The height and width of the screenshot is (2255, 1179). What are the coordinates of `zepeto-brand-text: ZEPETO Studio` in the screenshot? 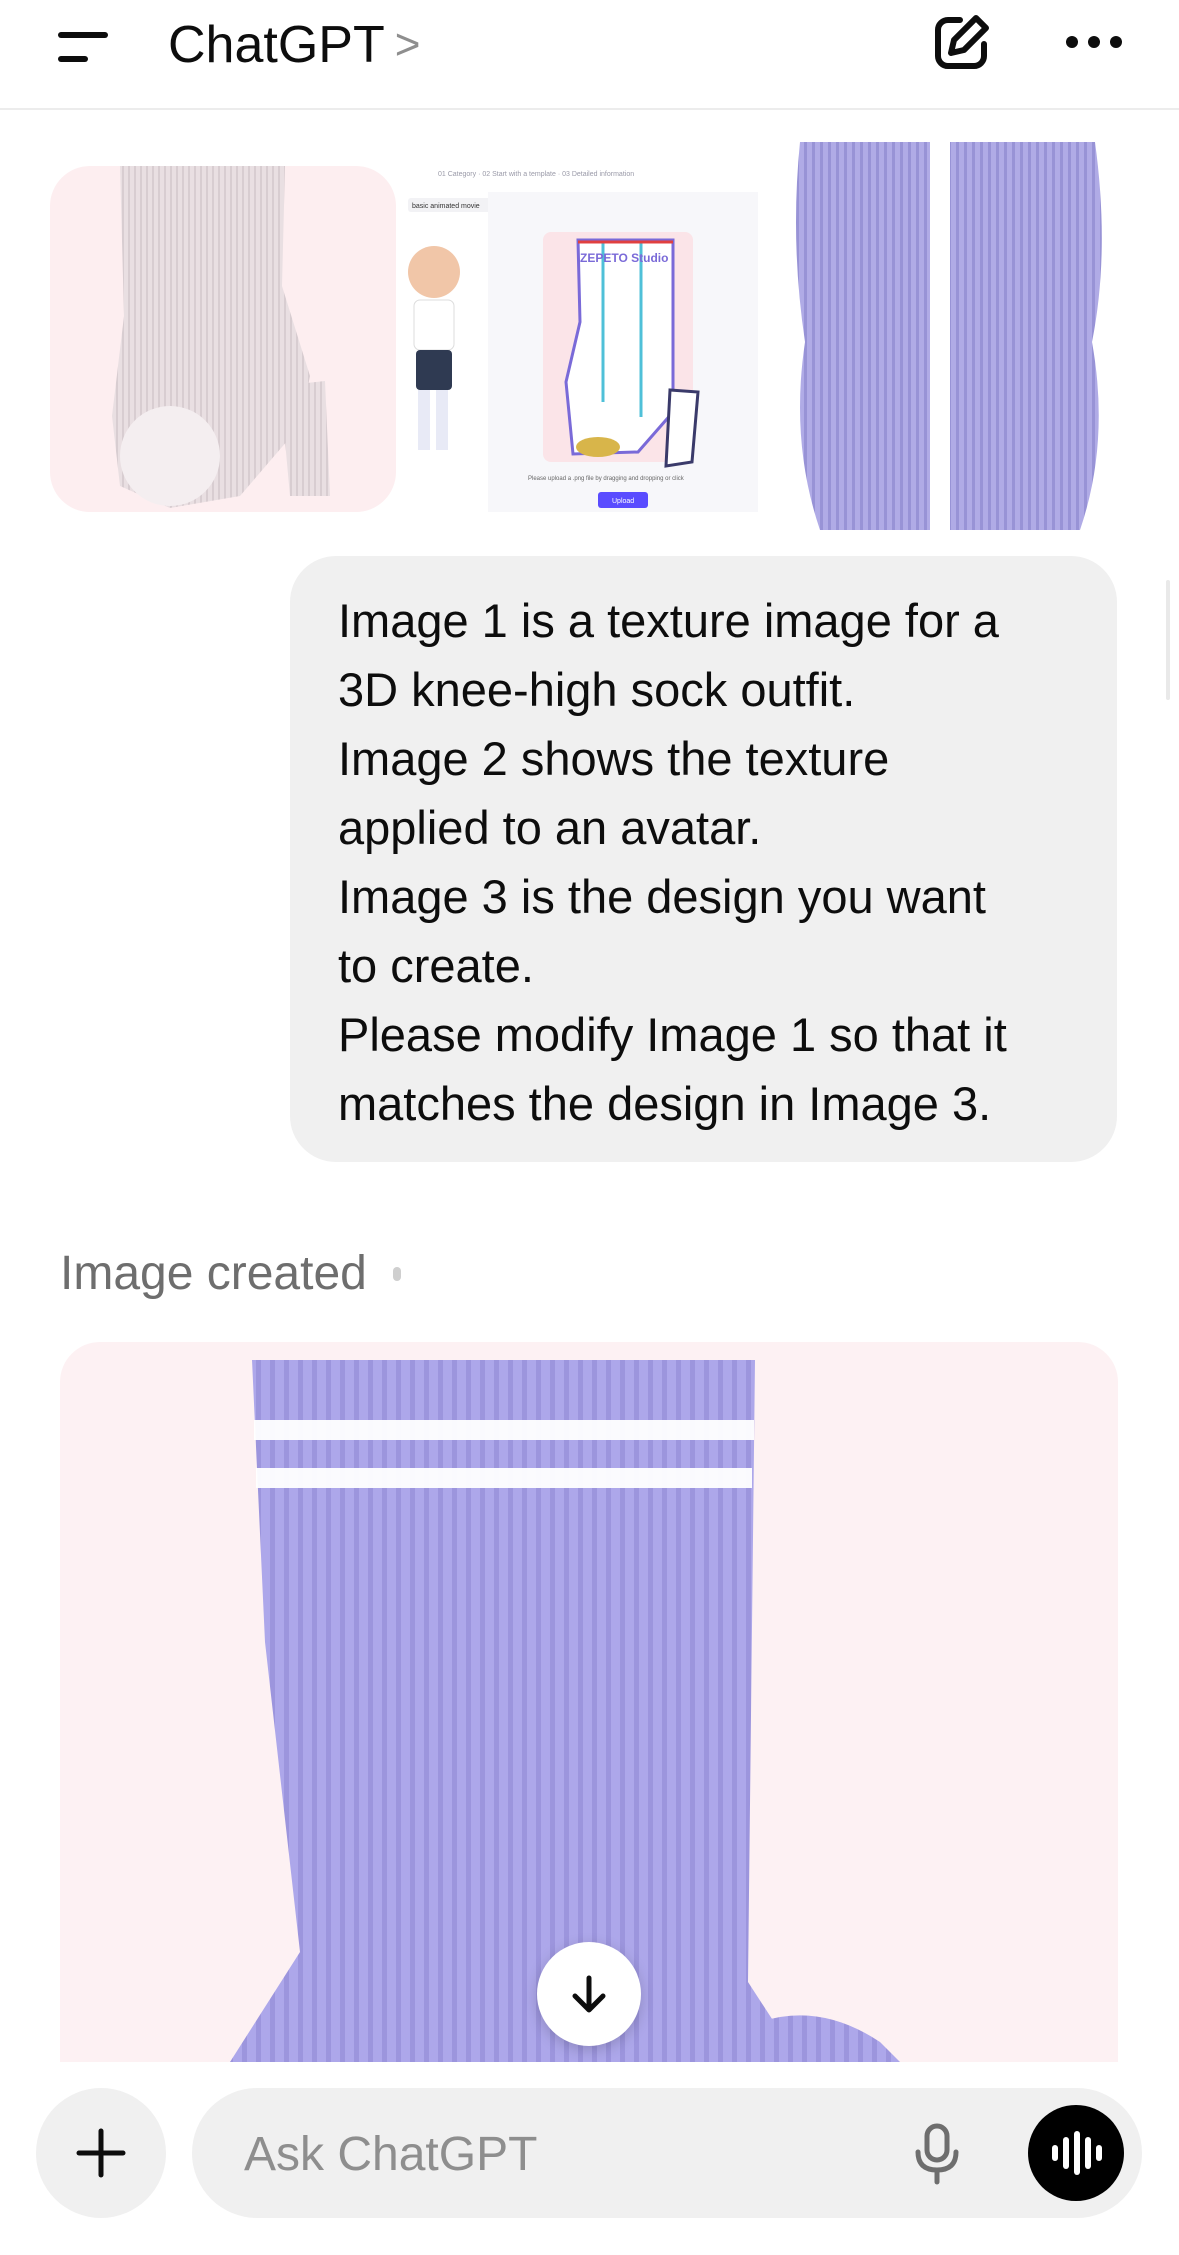 It's located at (624, 258).